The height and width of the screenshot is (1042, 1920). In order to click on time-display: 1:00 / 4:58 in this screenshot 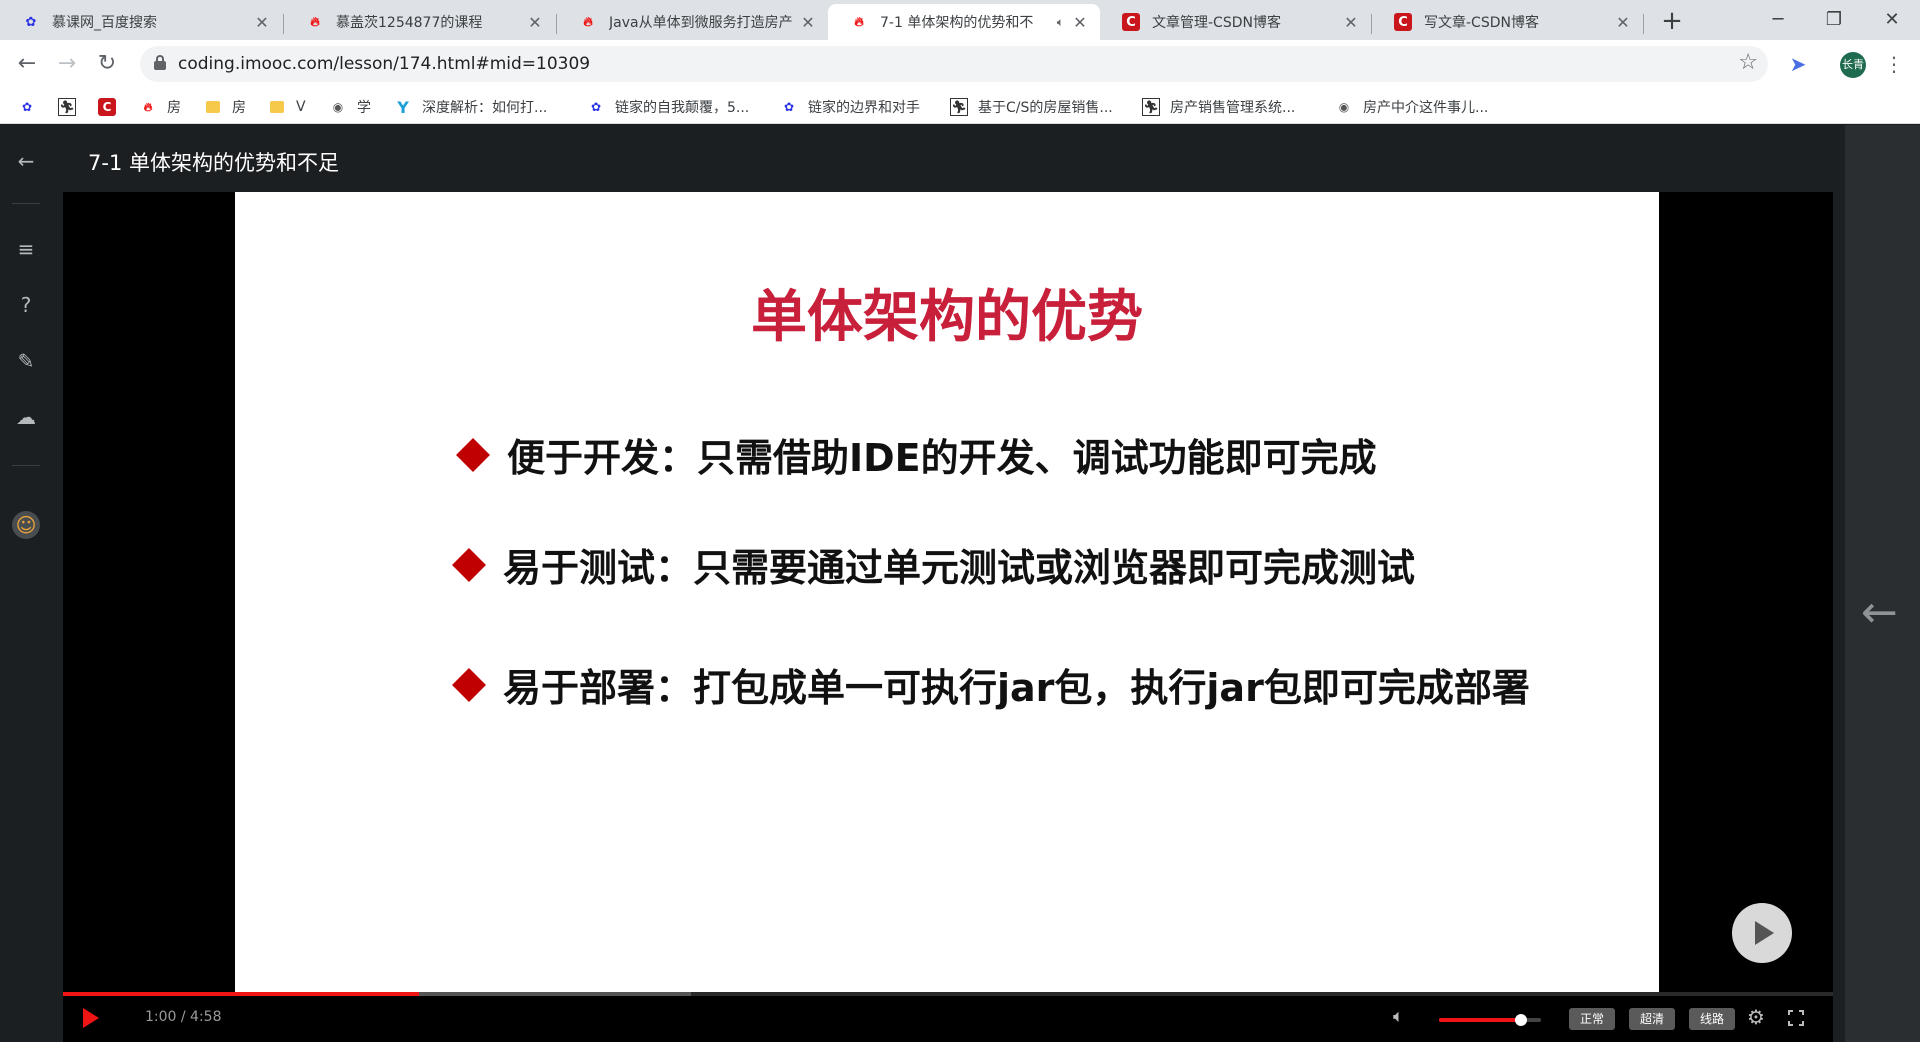, I will do `click(183, 1017)`.